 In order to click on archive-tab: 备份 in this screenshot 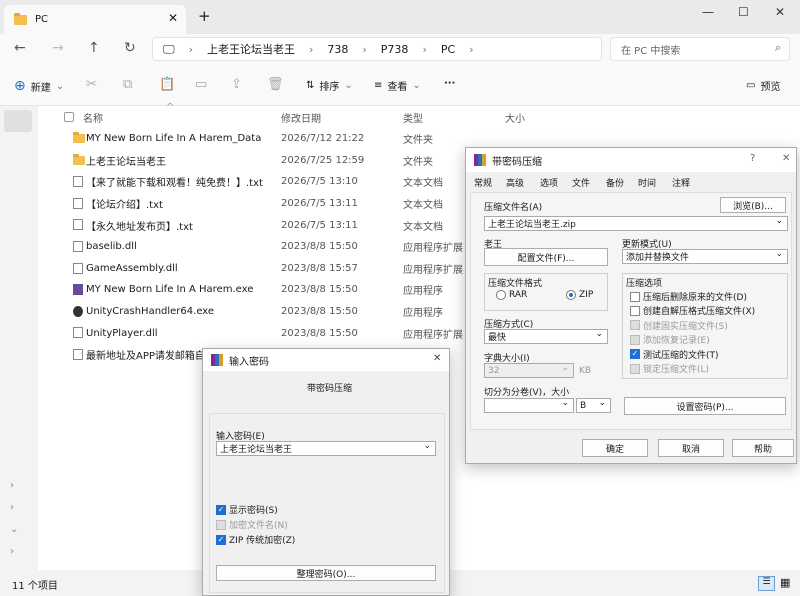, I will do `click(615, 182)`.